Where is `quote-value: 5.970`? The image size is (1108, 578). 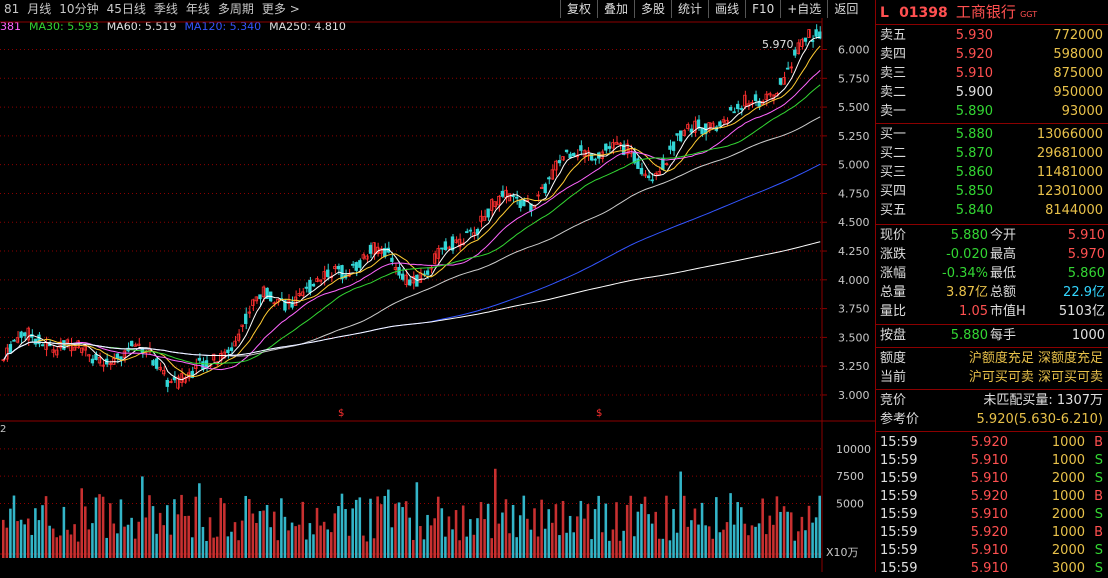
quote-value: 5.970 is located at coordinates (1086, 254).